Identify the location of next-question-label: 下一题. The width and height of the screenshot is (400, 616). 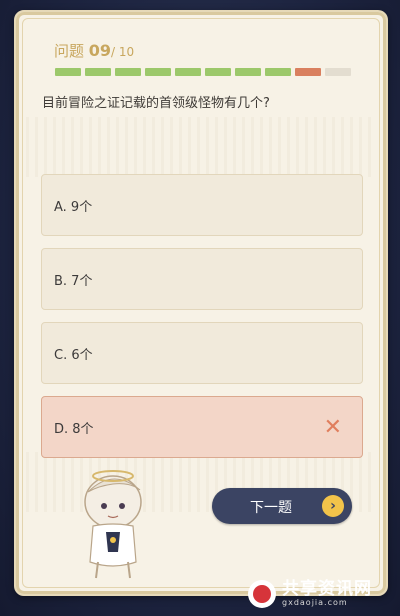
(271, 508).